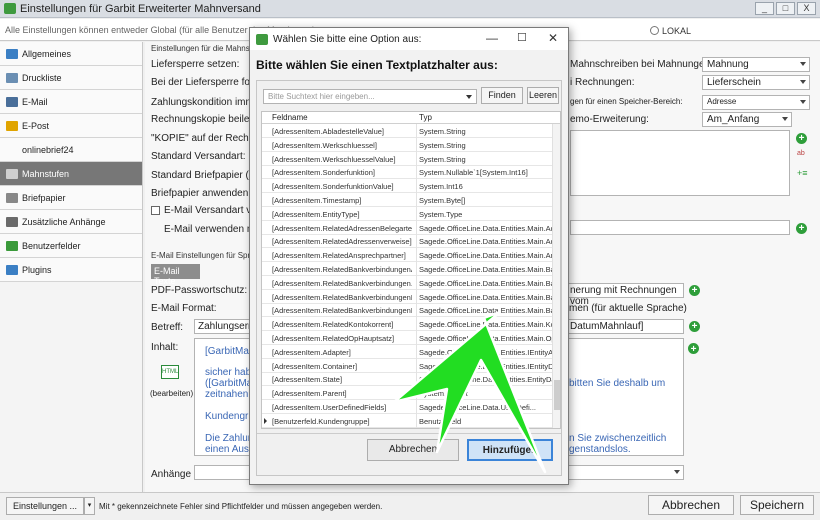 Image resolution: width=820 pixels, height=520 pixels. I want to click on cell-feldname: [AdressenItem.RelatedAnsprechpartner], so click(339, 256).